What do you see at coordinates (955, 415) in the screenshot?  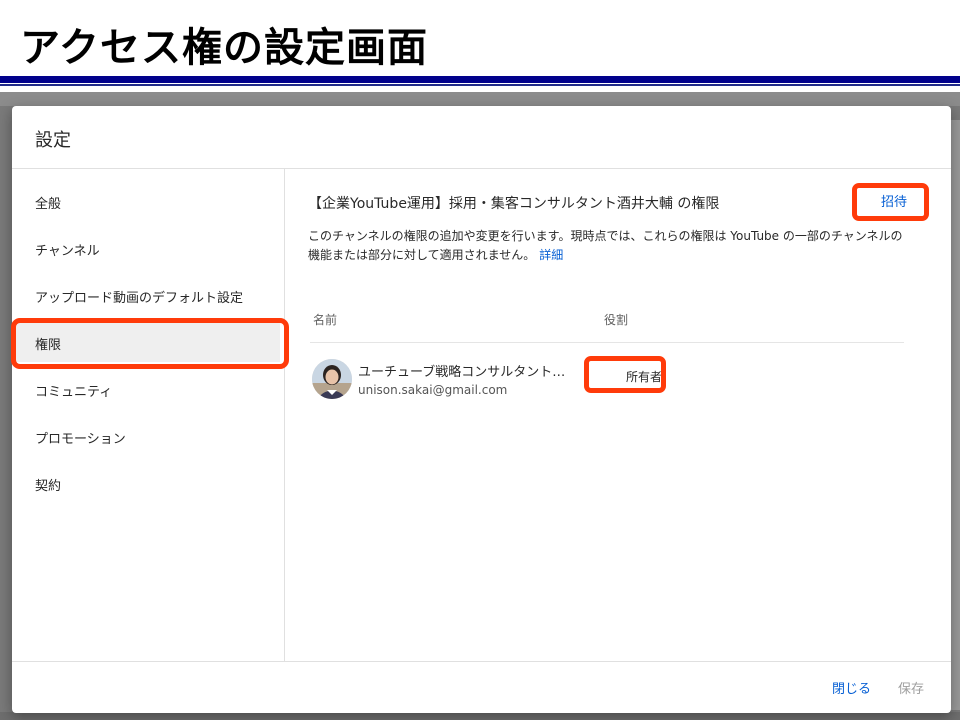 I see `backdrop-right-strip` at bounding box center [955, 415].